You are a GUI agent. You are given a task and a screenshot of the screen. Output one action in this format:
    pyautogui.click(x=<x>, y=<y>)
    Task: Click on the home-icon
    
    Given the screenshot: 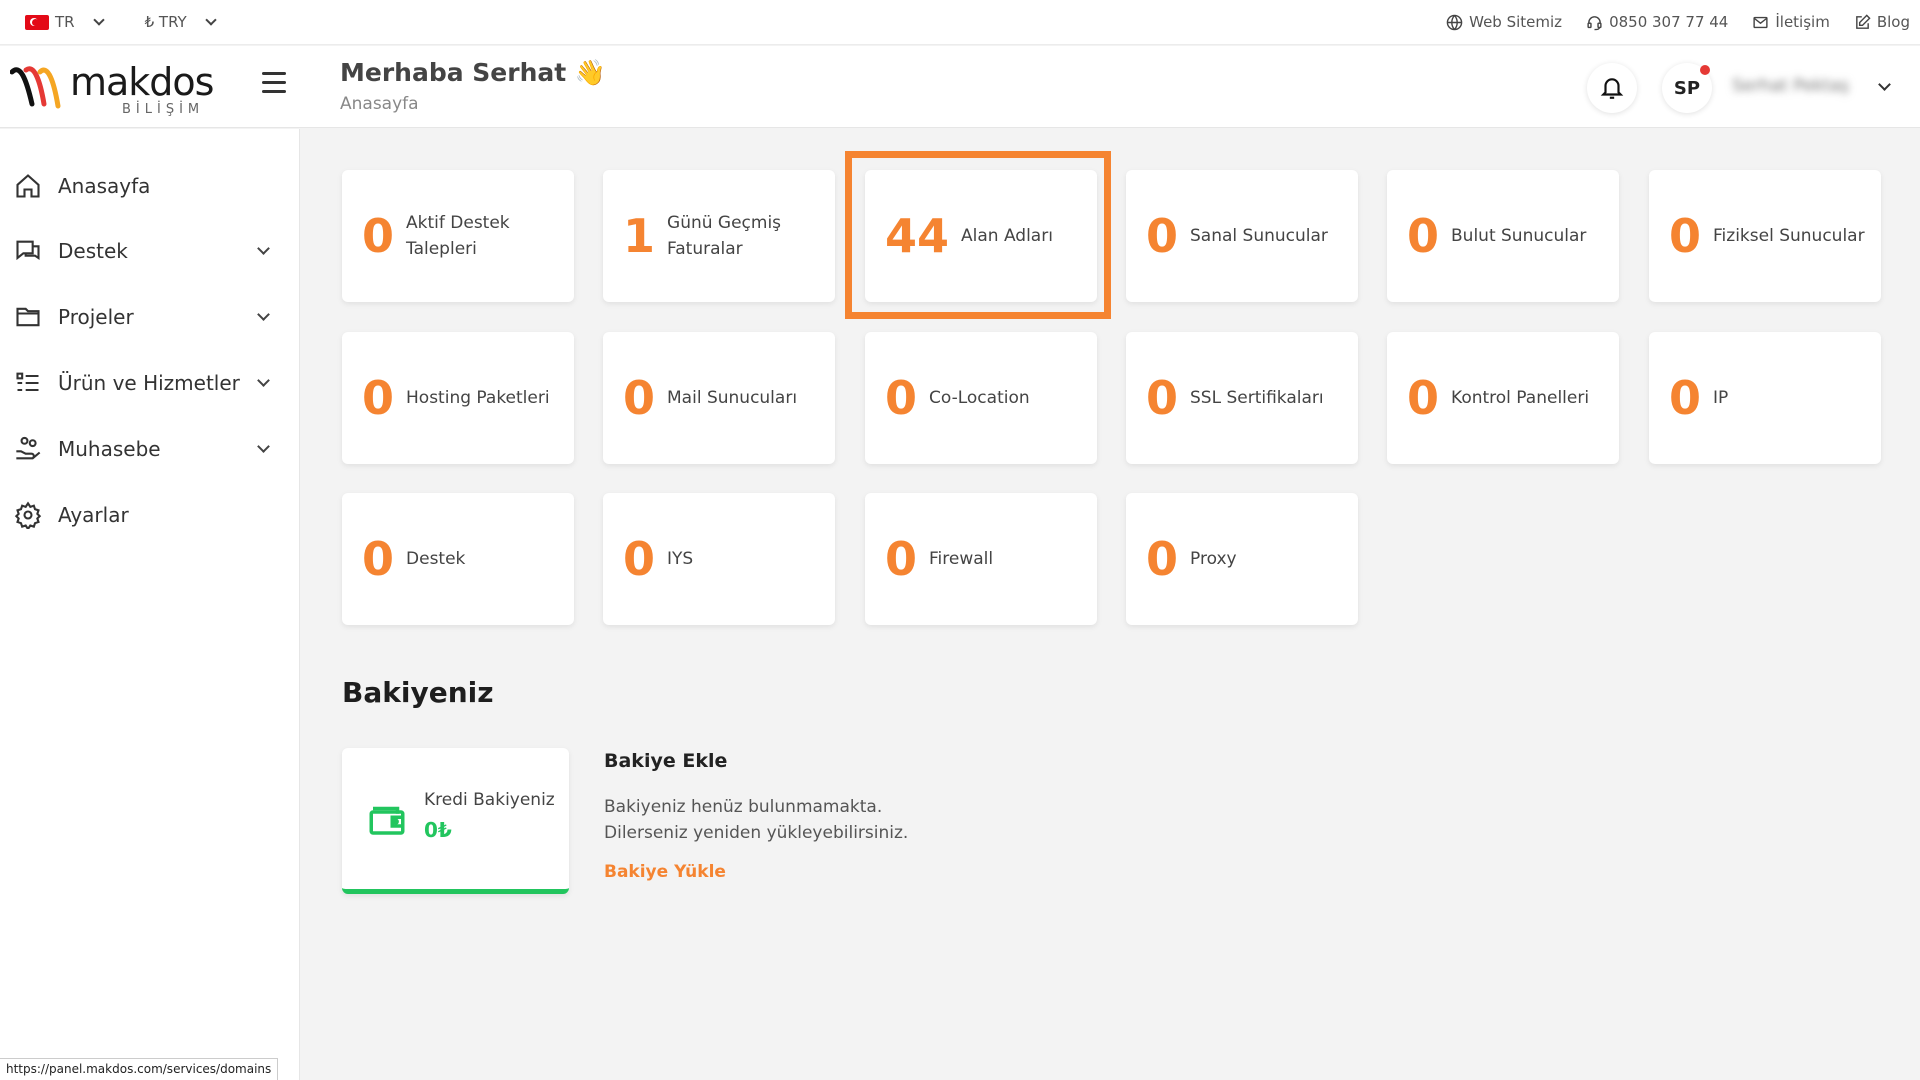 What is the action you would take?
    pyautogui.click(x=28, y=186)
    